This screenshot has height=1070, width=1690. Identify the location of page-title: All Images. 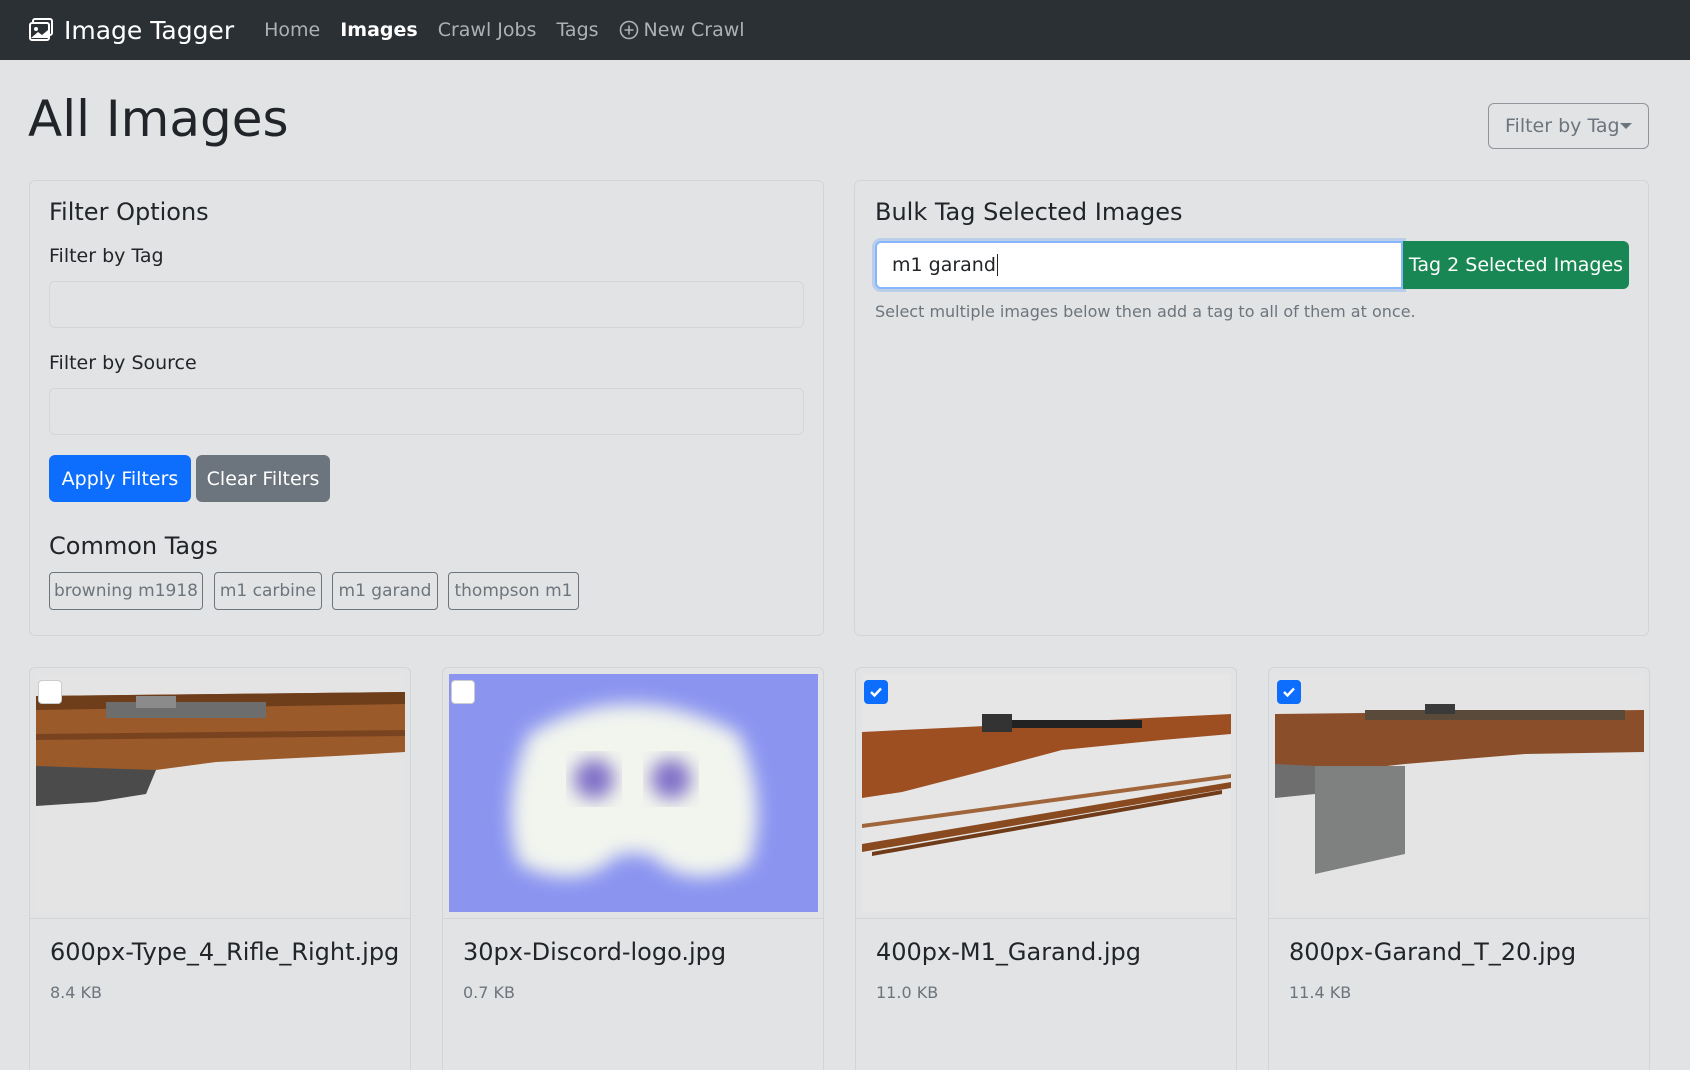
(158, 119).